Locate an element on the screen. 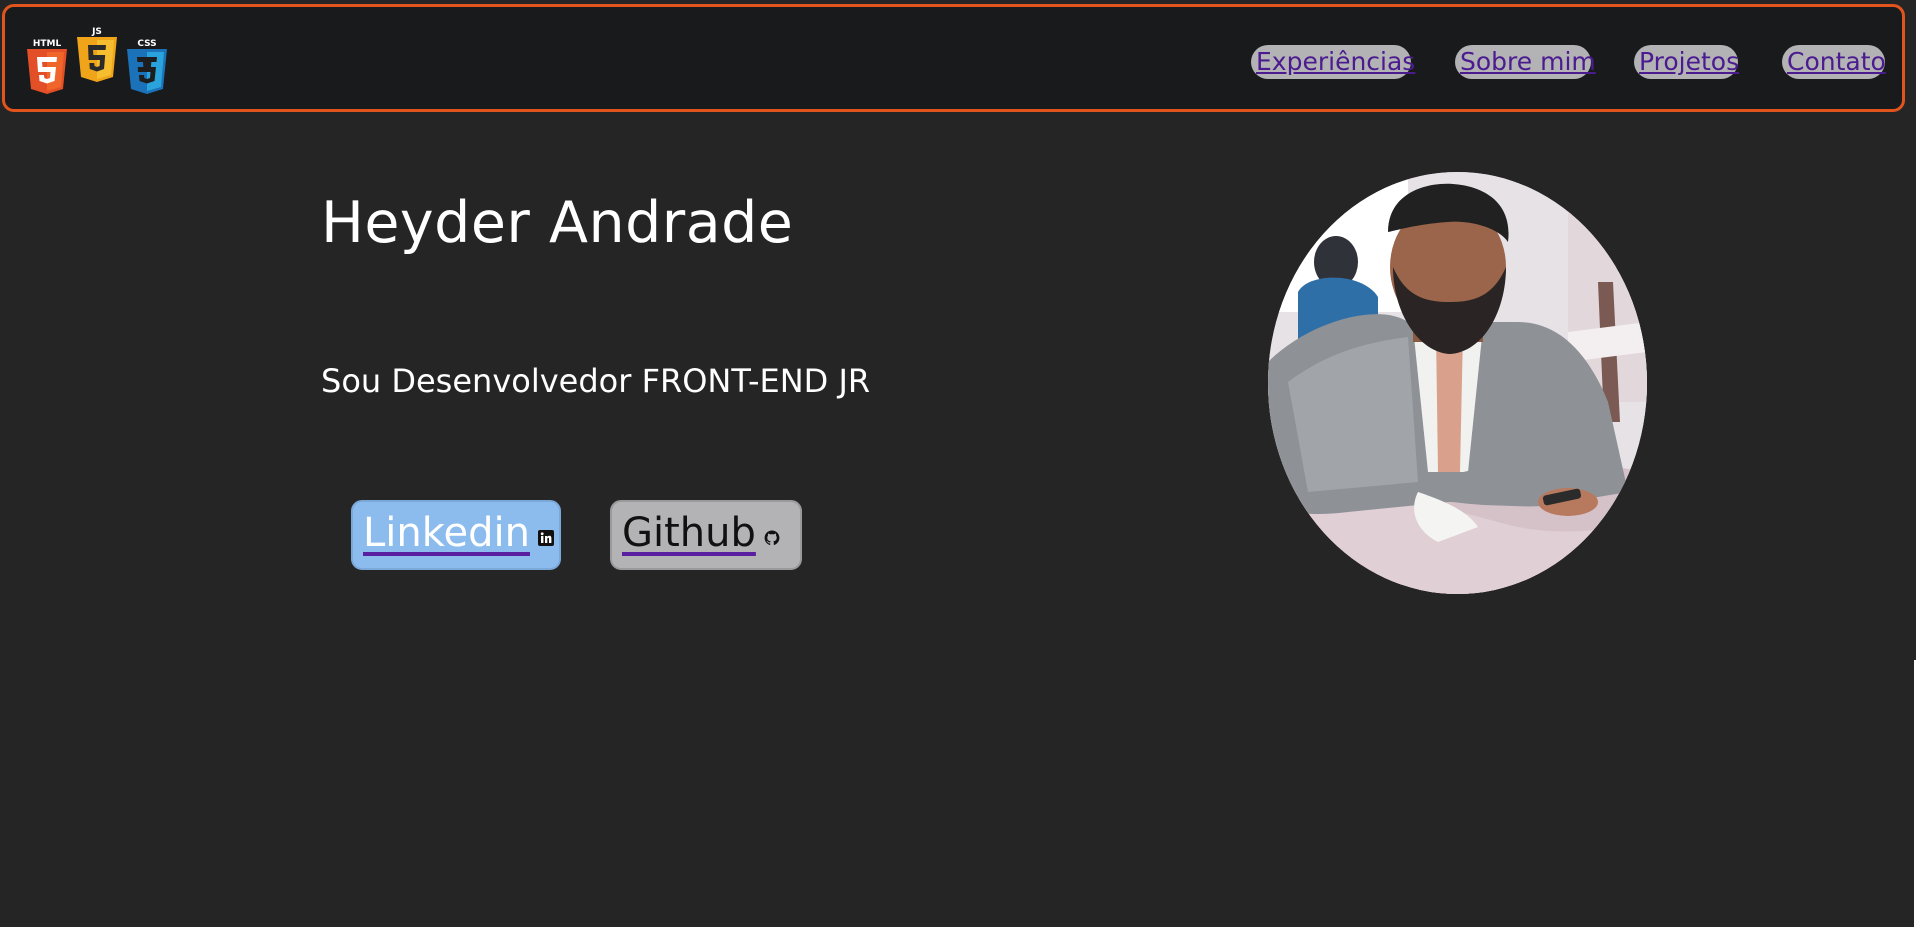  page-subtitle: Sou Desenvolvedor FRONT-END JR is located at coordinates (596, 381).